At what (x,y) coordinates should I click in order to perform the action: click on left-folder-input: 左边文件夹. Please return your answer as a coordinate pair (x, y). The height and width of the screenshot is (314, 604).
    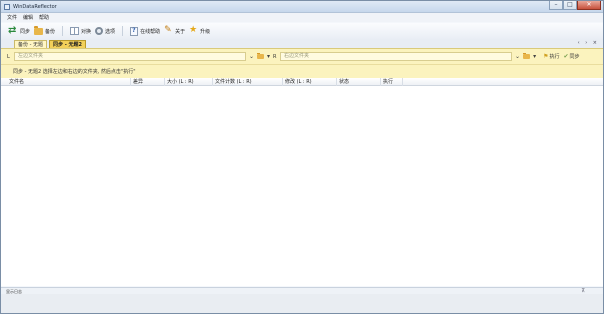
    Looking at the image, I should click on (130, 56).